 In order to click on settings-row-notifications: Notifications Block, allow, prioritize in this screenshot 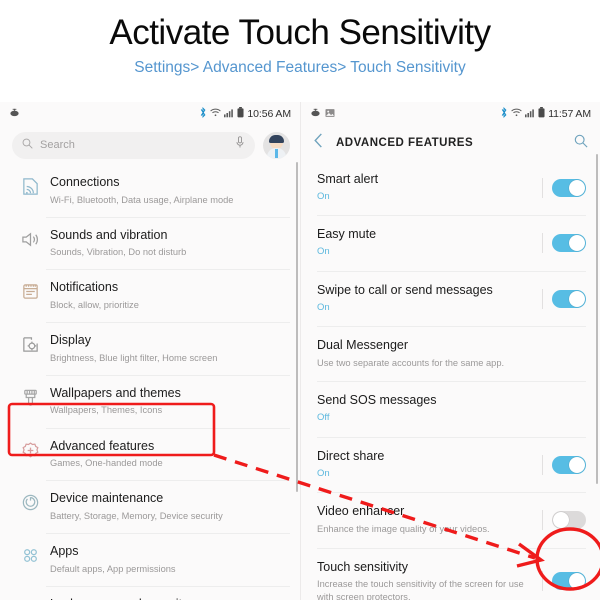, I will do `click(150, 295)`.